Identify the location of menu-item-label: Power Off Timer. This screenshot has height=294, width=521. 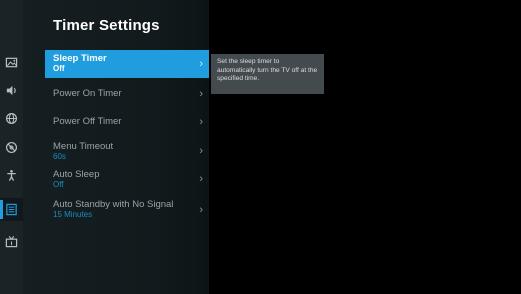
(87, 121).